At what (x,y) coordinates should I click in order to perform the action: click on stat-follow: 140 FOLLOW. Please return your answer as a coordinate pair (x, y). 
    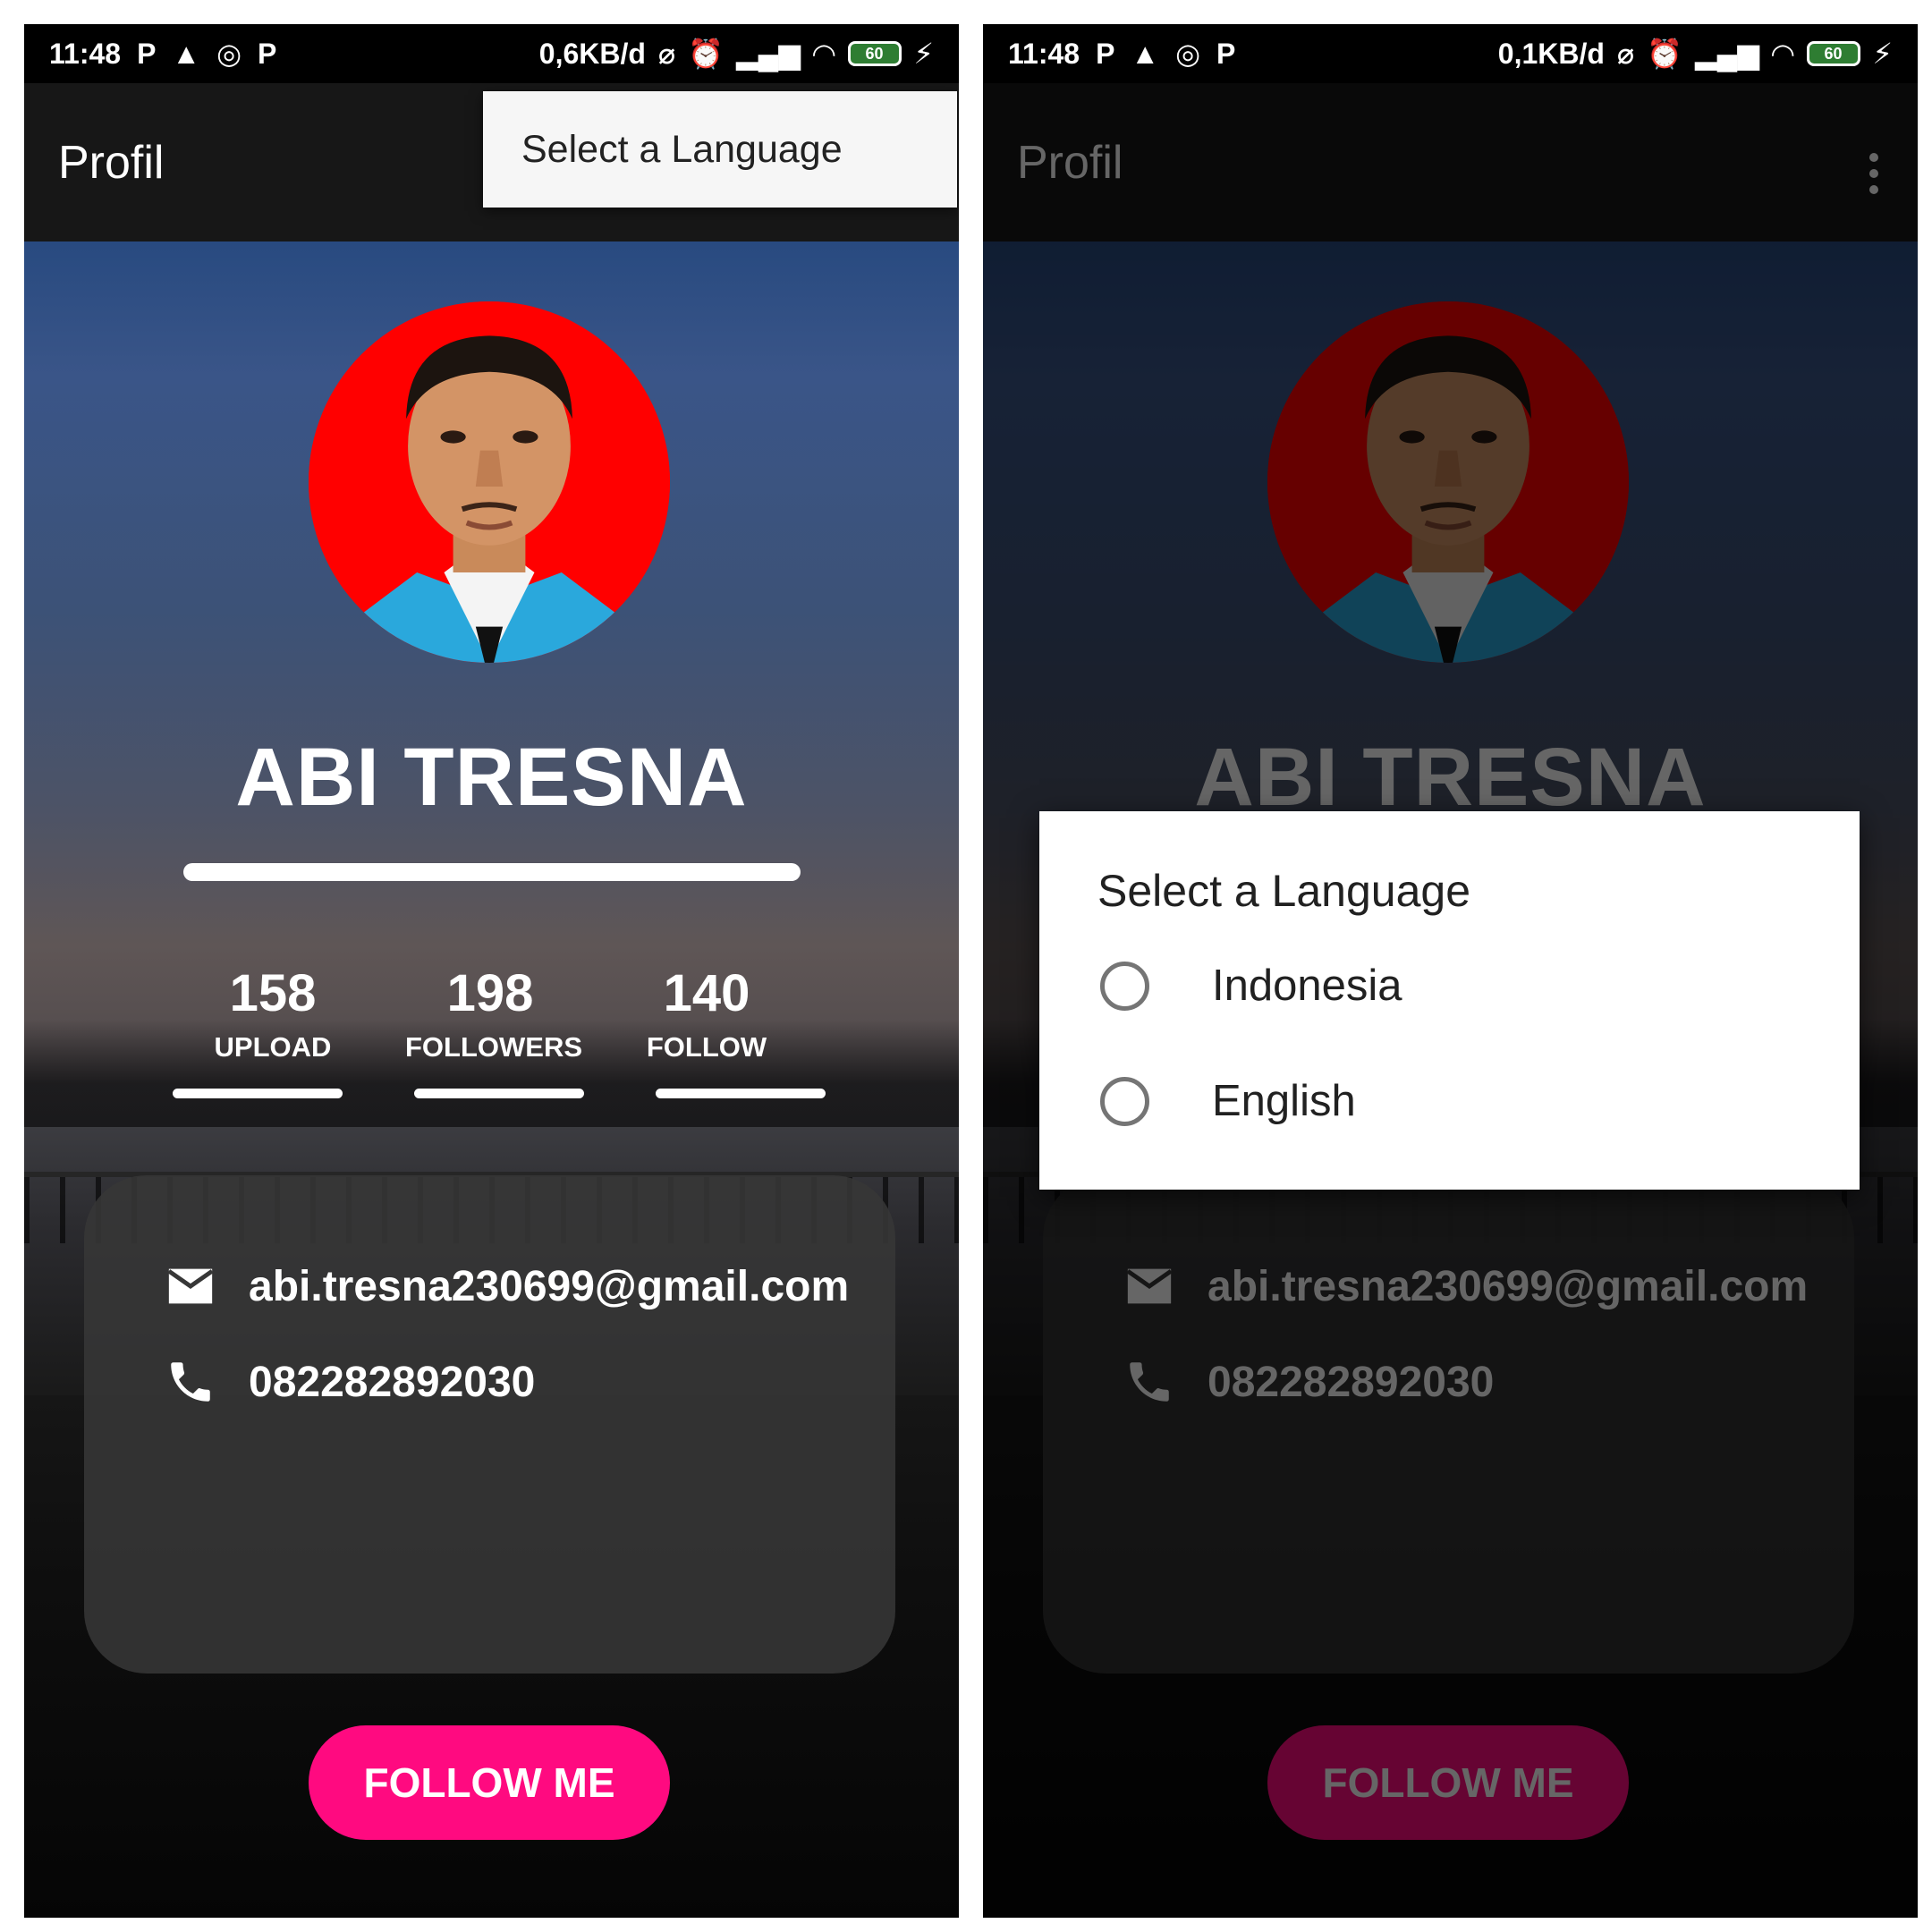
    Looking at the image, I should click on (707, 1014).